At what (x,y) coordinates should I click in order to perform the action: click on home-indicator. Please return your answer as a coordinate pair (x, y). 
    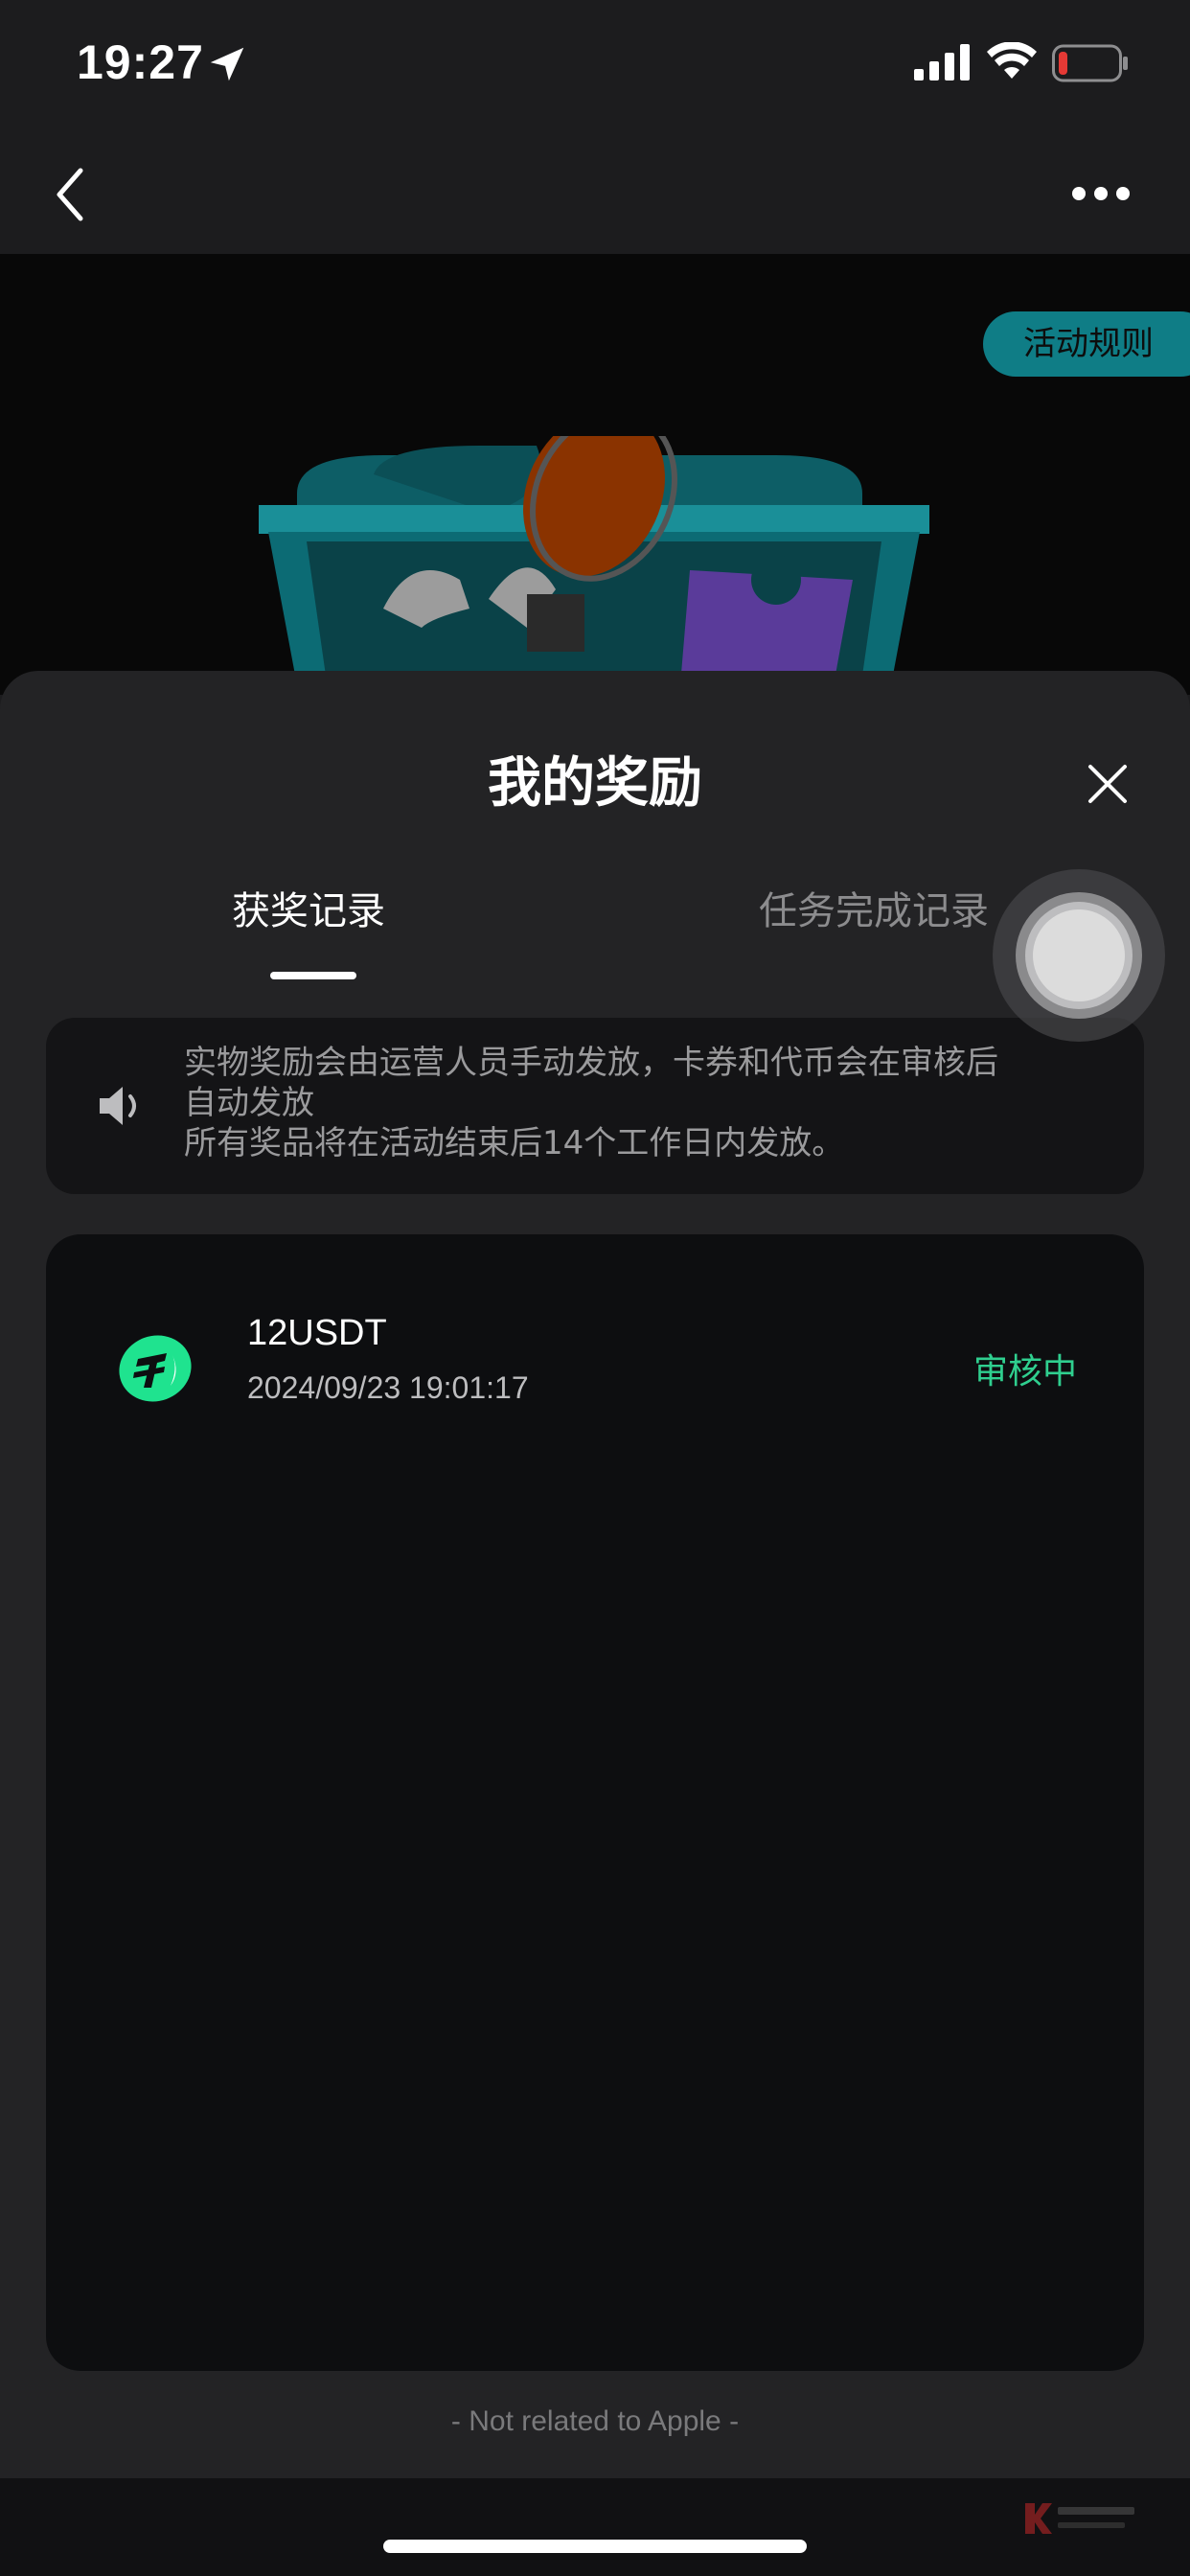
    Looking at the image, I should click on (595, 2546).